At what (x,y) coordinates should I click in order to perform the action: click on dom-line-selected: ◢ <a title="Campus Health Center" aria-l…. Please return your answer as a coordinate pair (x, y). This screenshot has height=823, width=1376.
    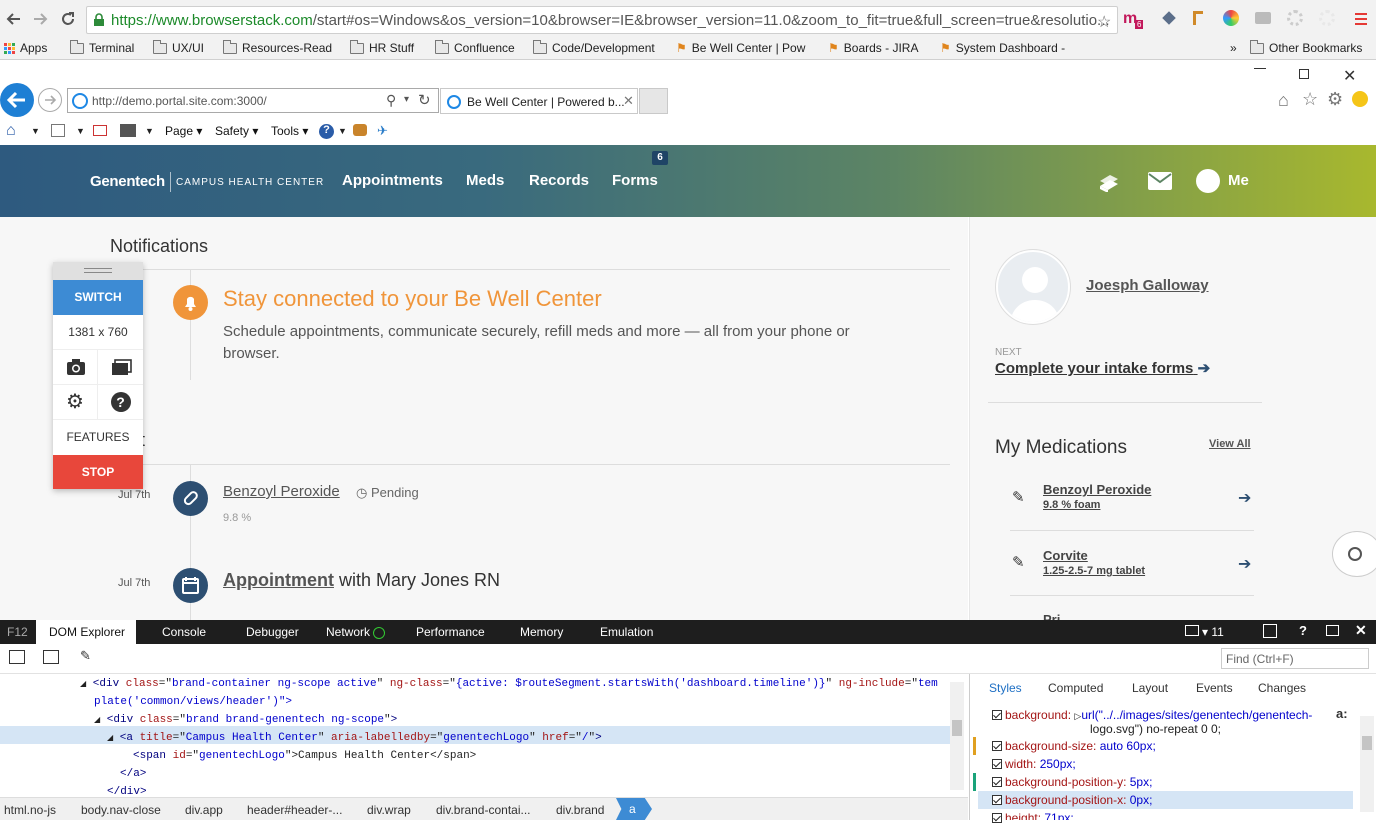
    Looking at the image, I should click on (354, 738).